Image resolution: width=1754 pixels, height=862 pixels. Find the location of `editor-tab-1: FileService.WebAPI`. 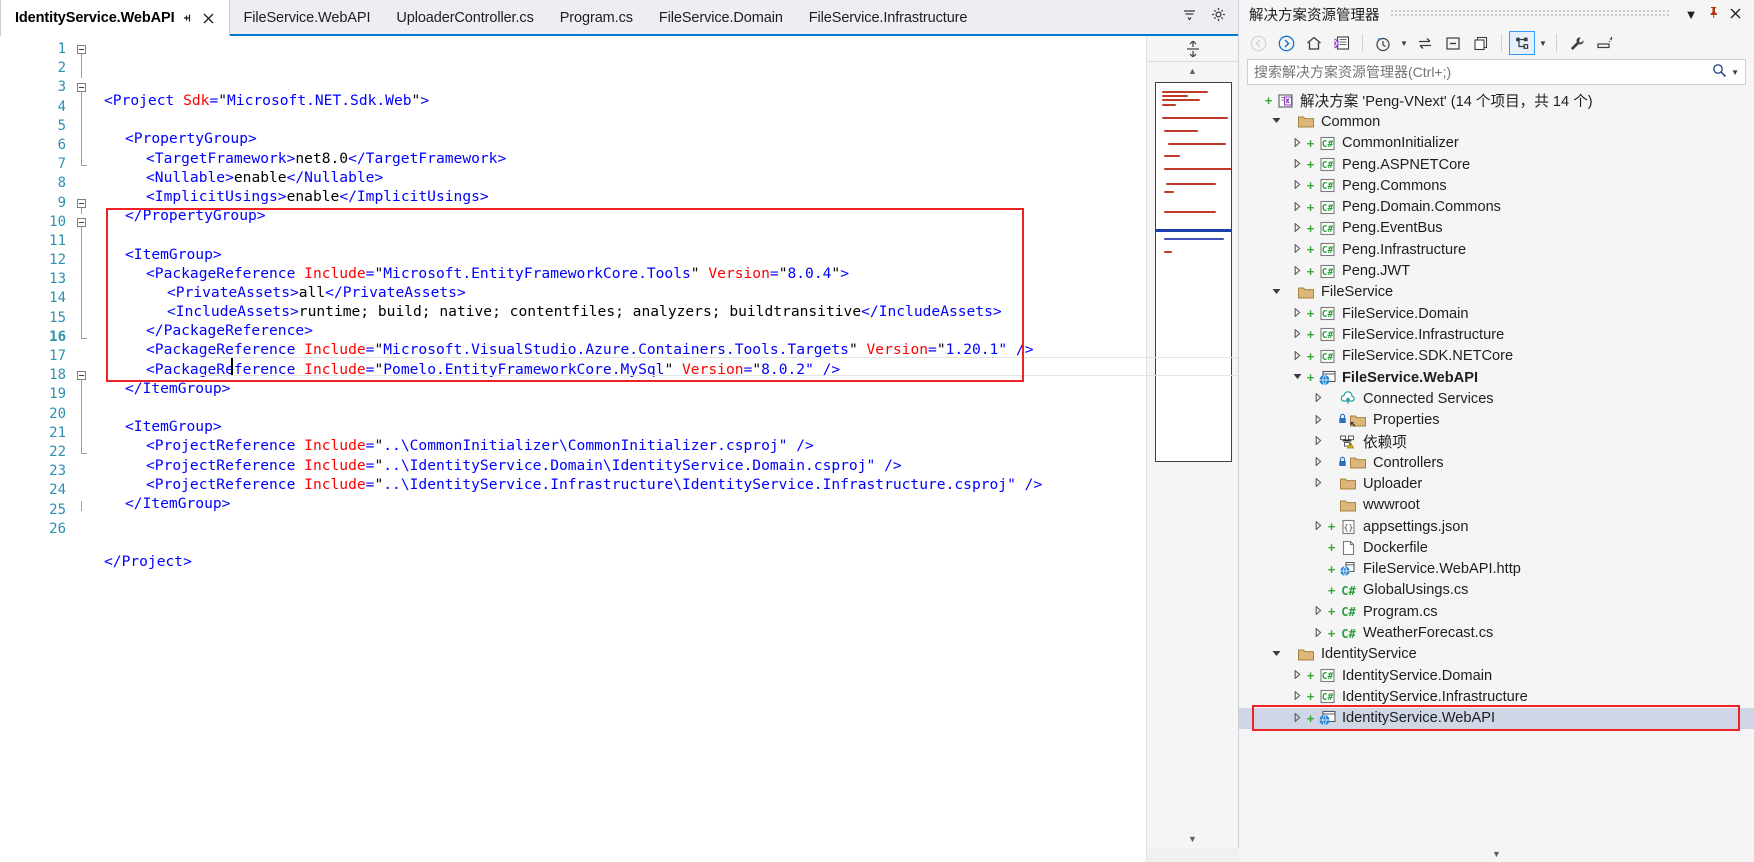

editor-tab-1: FileService.WebAPI is located at coordinates (306, 18).